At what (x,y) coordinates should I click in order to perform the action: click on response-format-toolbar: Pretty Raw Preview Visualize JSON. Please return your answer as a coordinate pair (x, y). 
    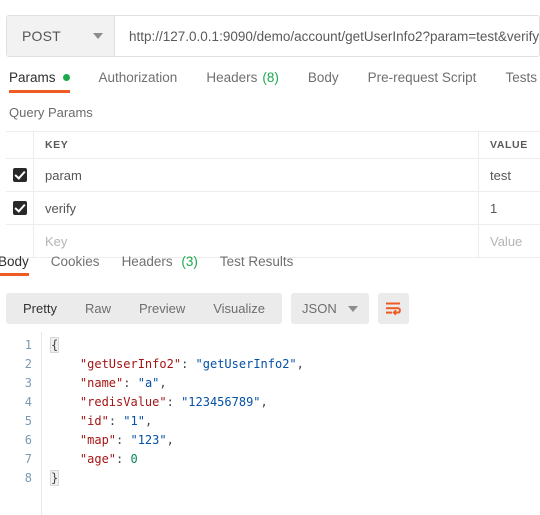
    Looking at the image, I should click on (207, 308).